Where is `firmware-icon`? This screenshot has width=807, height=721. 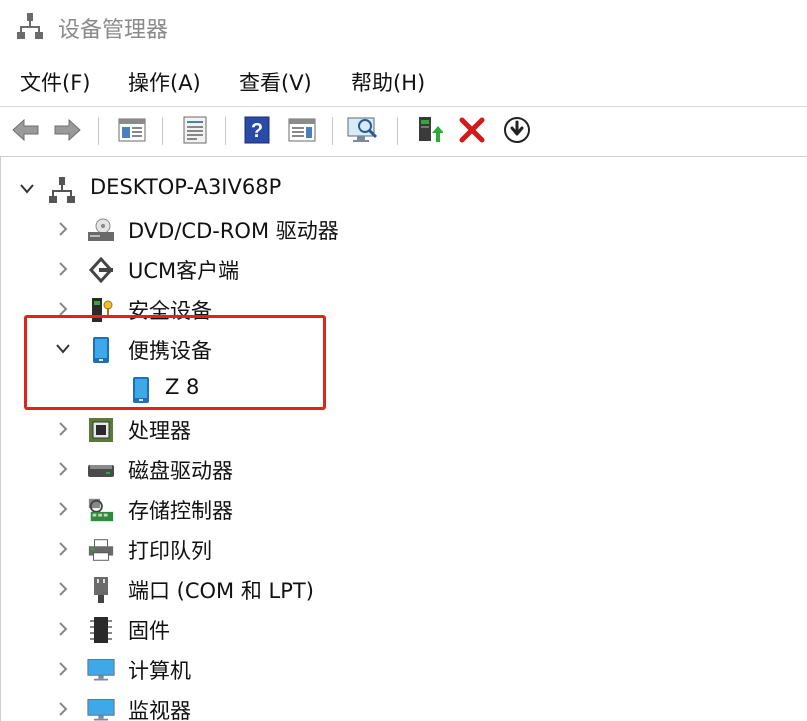
firmware-icon is located at coordinates (101, 630).